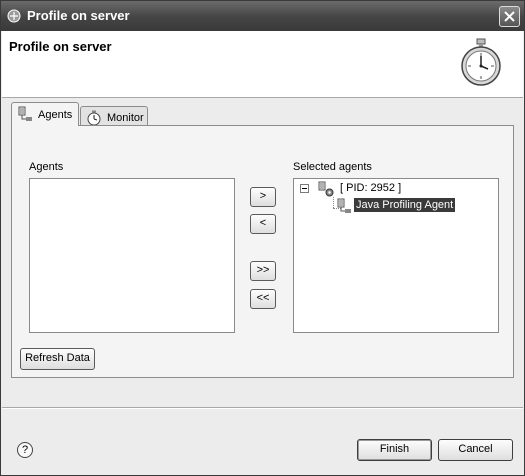  I want to click on tab-agents-label: Agents, so click(55, 115).